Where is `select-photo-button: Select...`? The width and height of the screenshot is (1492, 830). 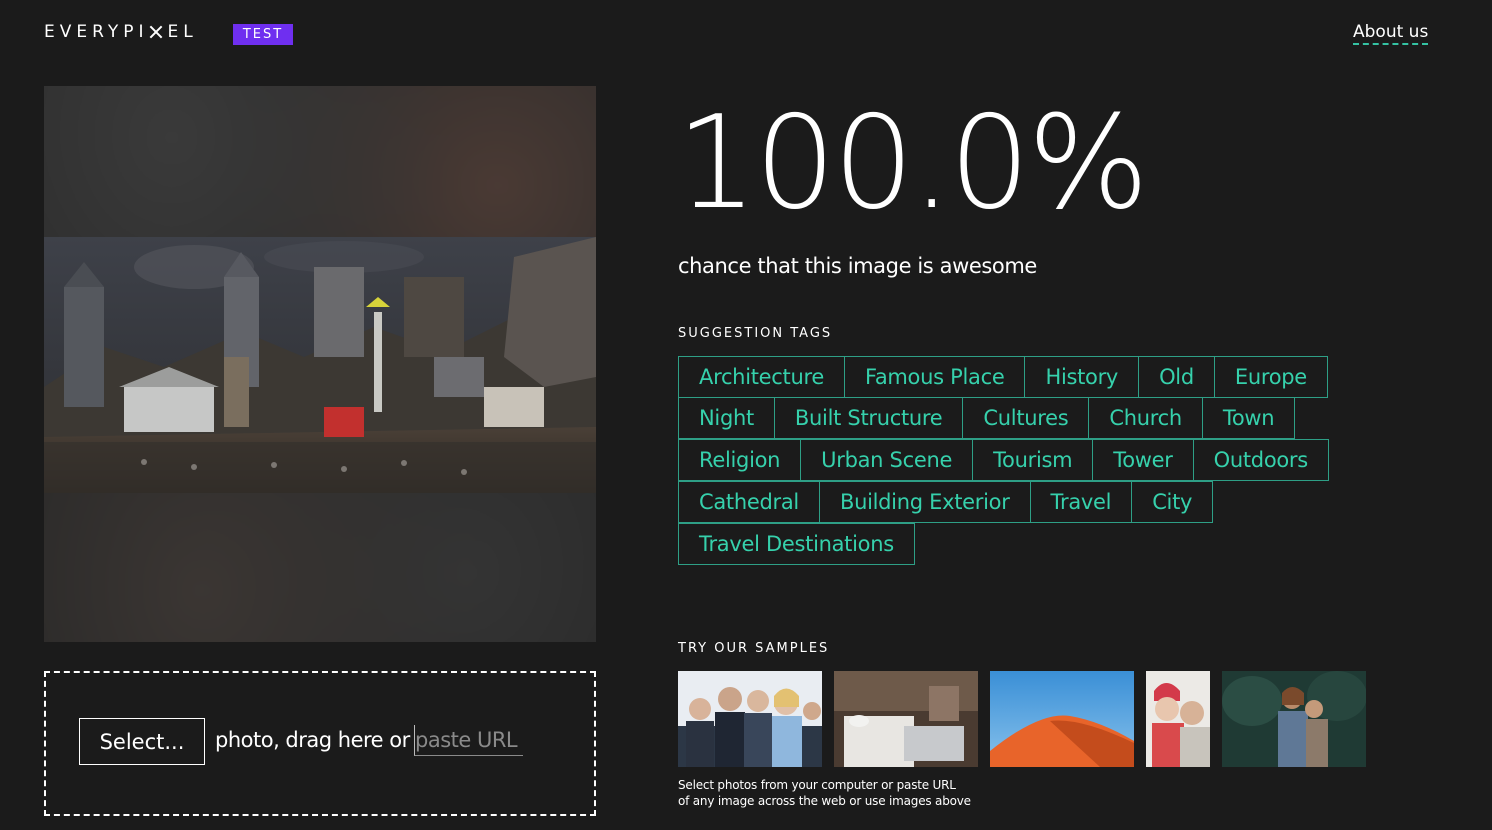
select-photo-button: Select... is located at coordinates (142, 741).